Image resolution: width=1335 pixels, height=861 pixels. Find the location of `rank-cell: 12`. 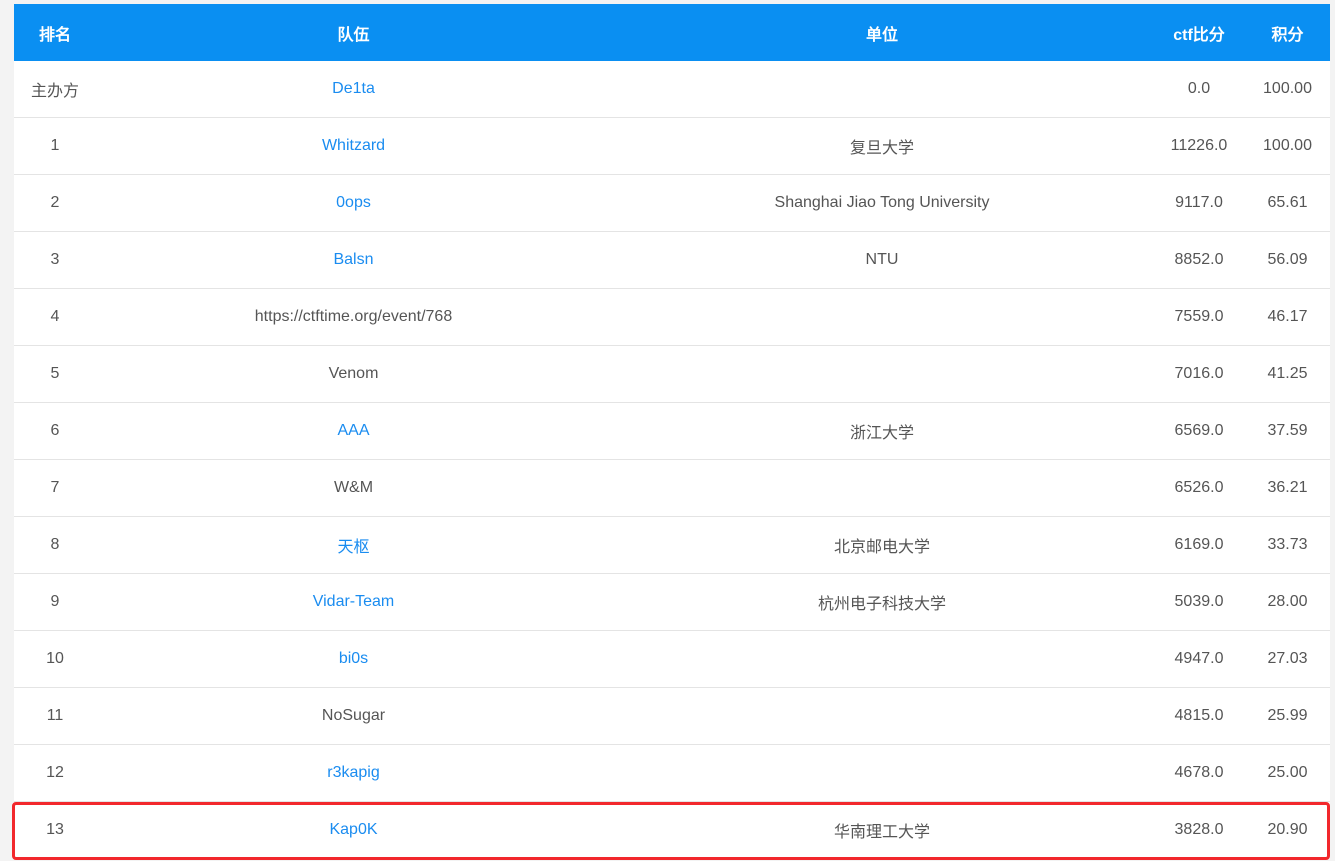

rank-cell: 12 is located at coordinates (55, 773).